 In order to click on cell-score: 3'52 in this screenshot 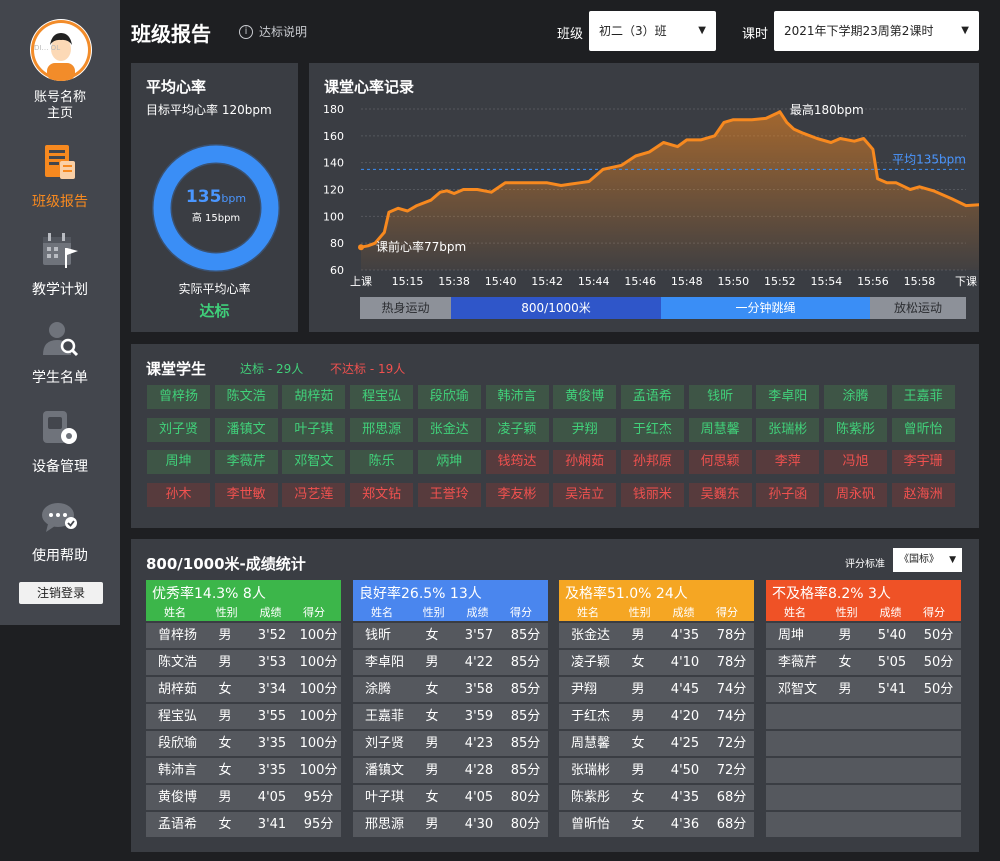, I will do `click(272, 635)`.